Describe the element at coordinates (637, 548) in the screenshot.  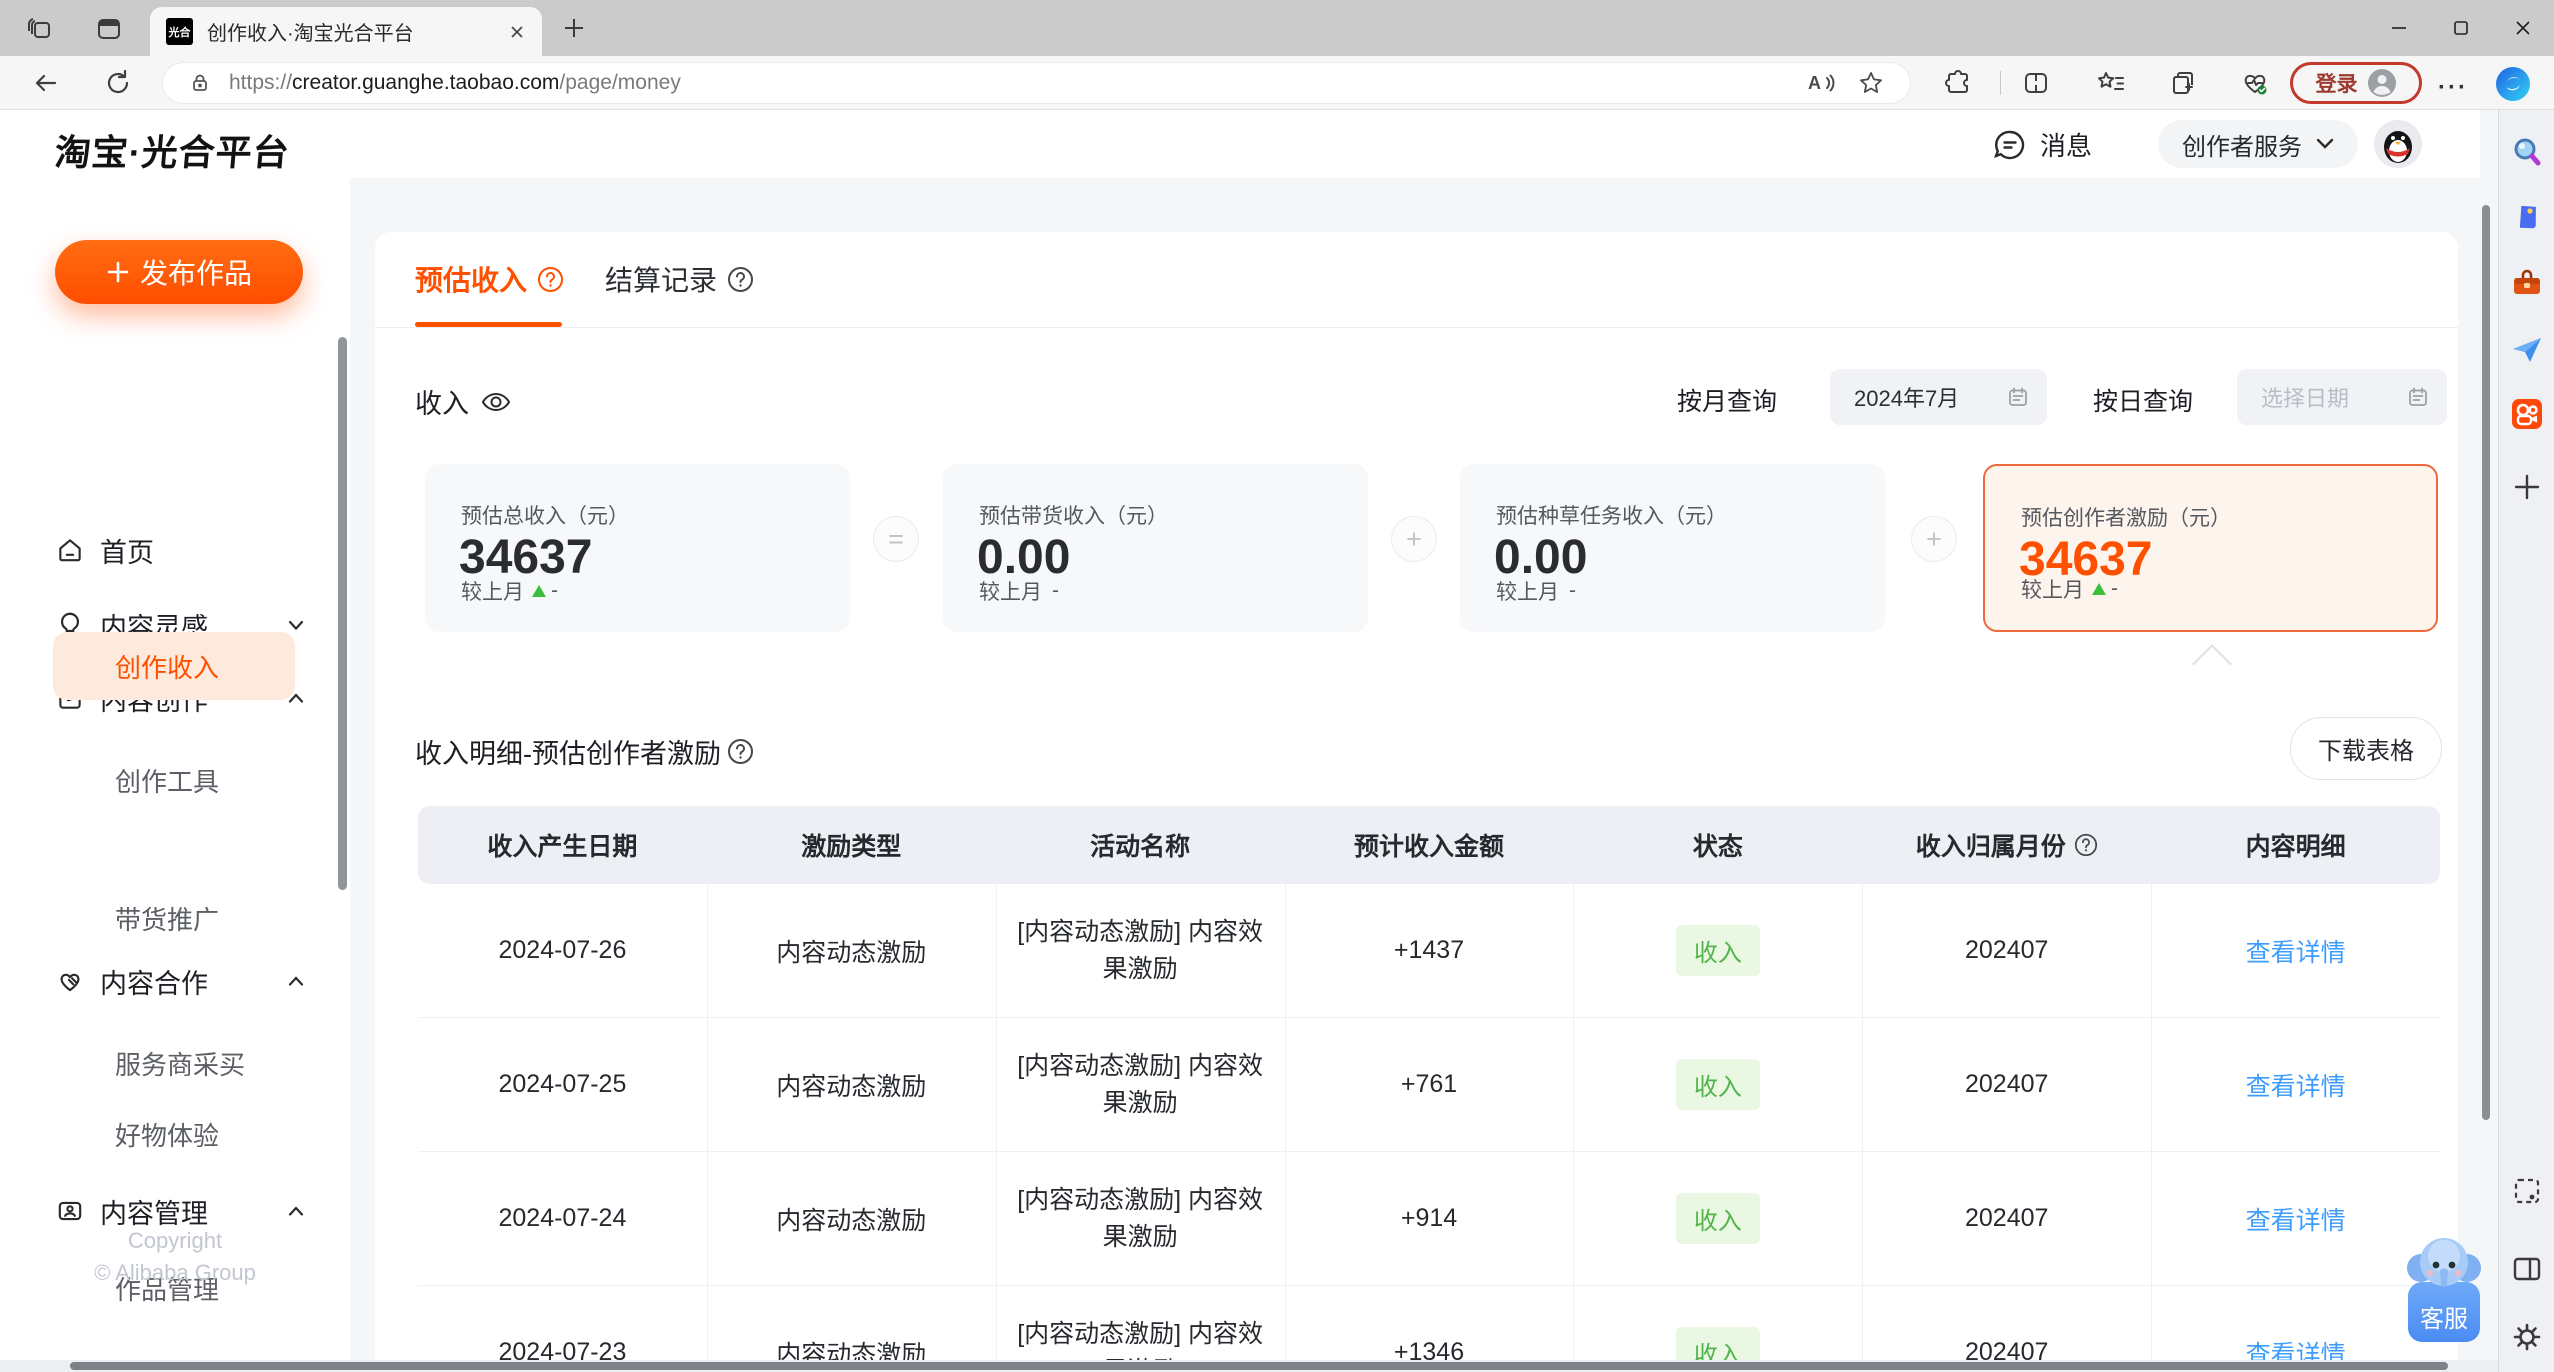
I see `stat-card-total-income: 预估总收入（元） 34637 较上月 -` at that location.